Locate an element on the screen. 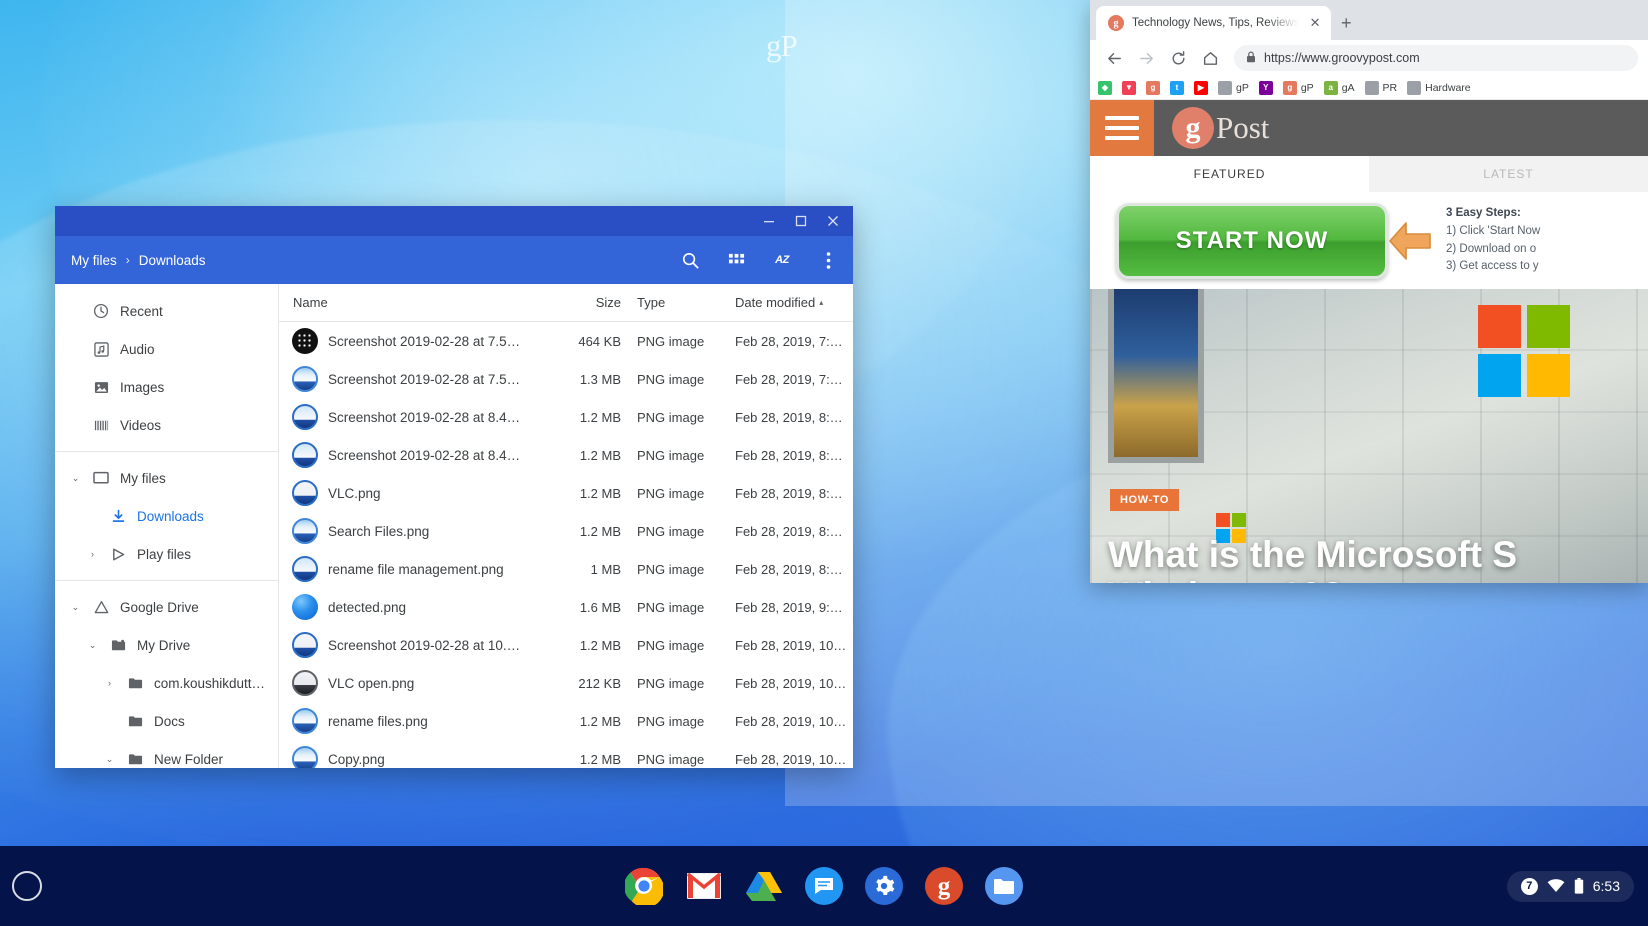 The width and height of the screenshot is (1648, 926). myfiles-icon is located at coordinates (101, 478).